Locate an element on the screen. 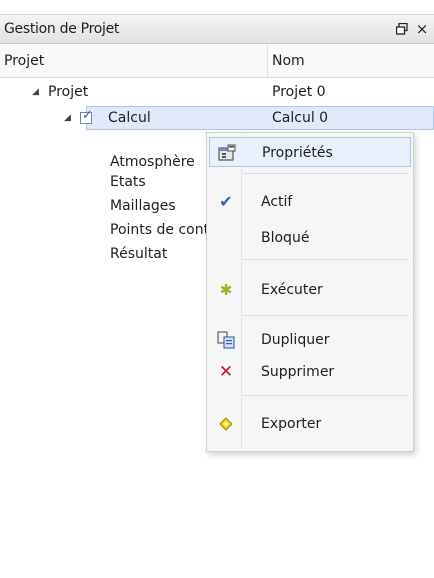  properties-icon is located at coordinates (227, 153).